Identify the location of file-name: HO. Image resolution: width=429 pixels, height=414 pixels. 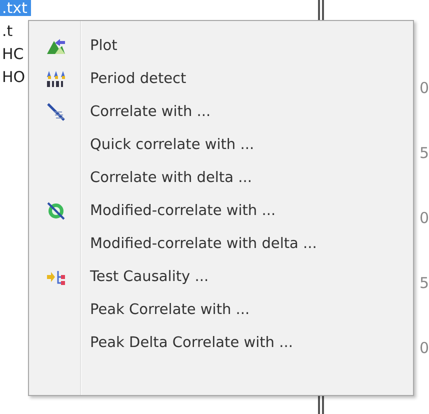
(15, 77).